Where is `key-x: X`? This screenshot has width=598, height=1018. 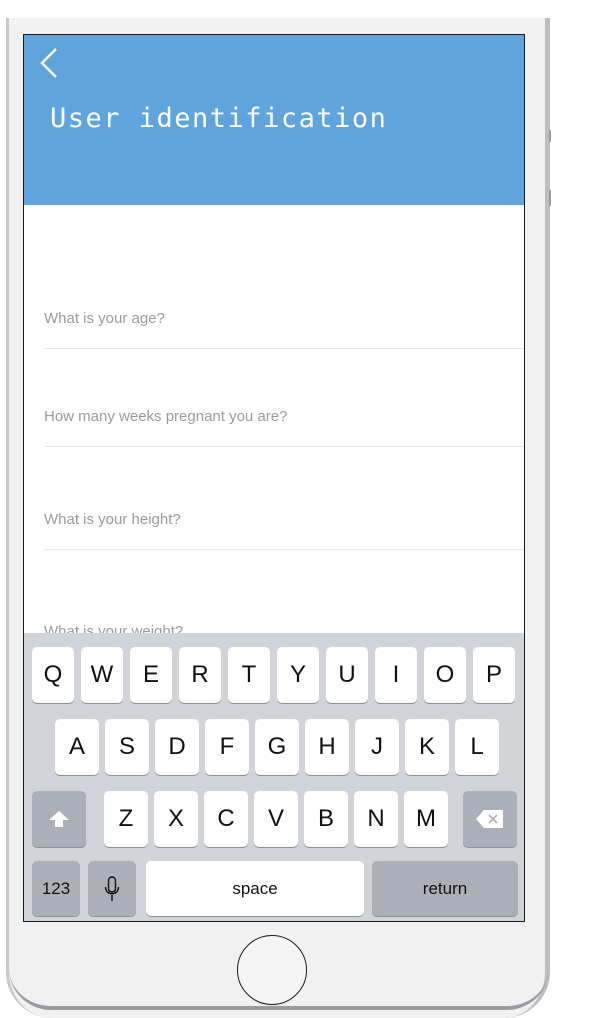 key-x: X is located at coordinates (176, 819).